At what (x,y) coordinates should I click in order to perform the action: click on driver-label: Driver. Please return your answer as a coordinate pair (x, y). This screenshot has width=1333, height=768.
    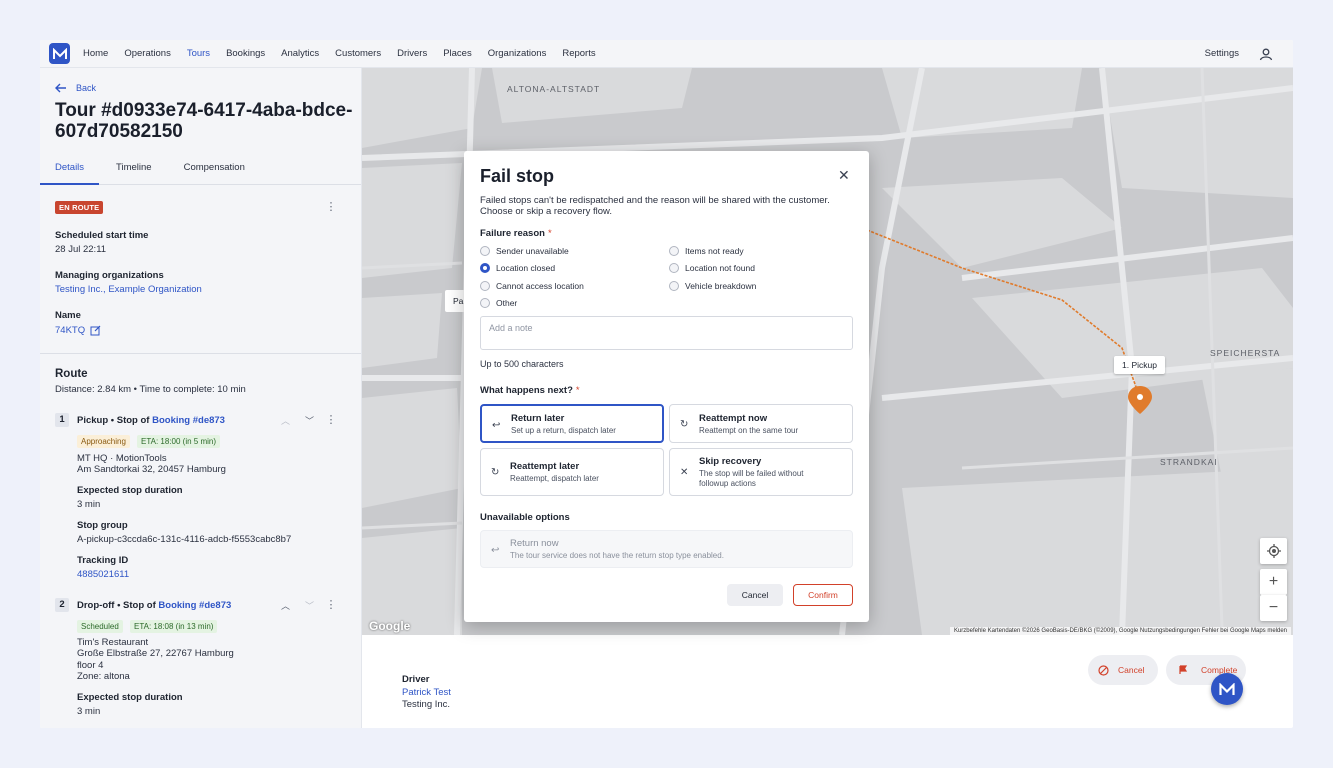
    Looking at the image, I should click on (416, 679).